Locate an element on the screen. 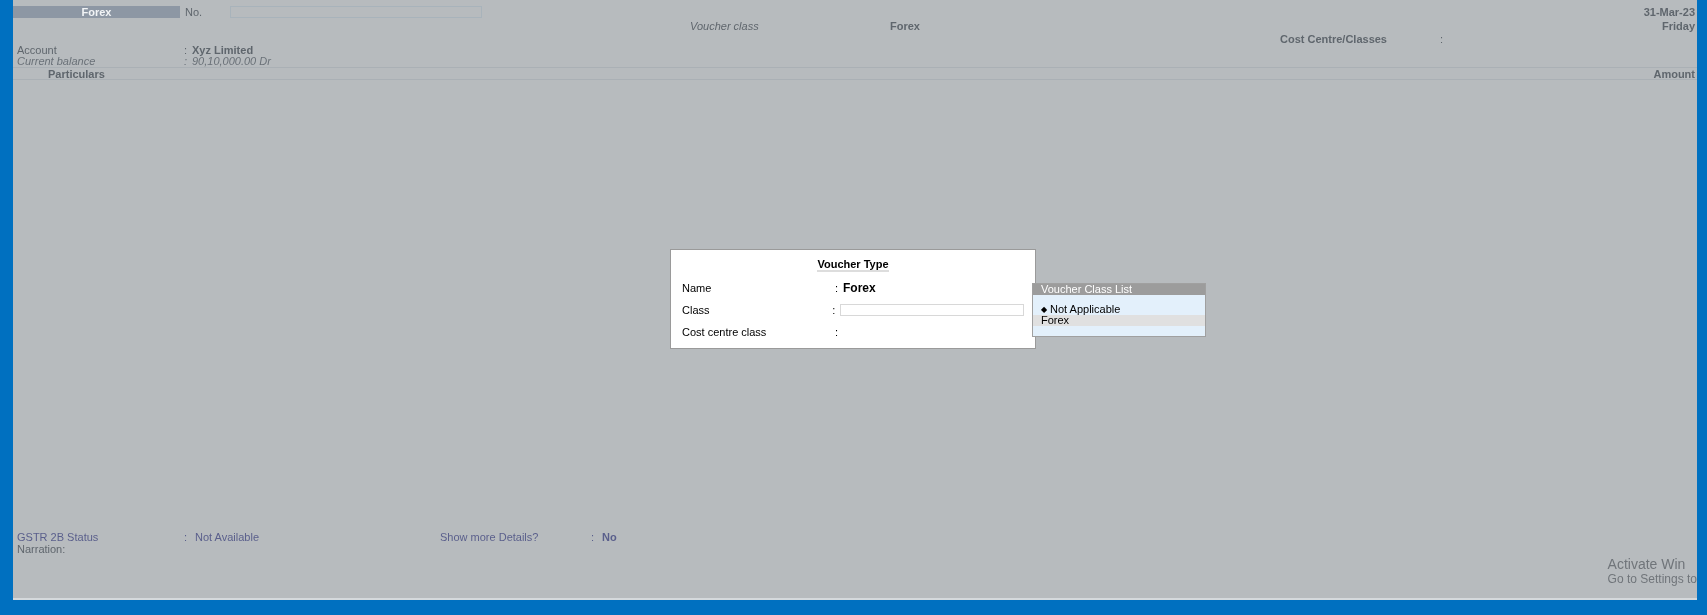 The image size is (1707, 615). name-value: Forex is located at coordinates (859, 288).